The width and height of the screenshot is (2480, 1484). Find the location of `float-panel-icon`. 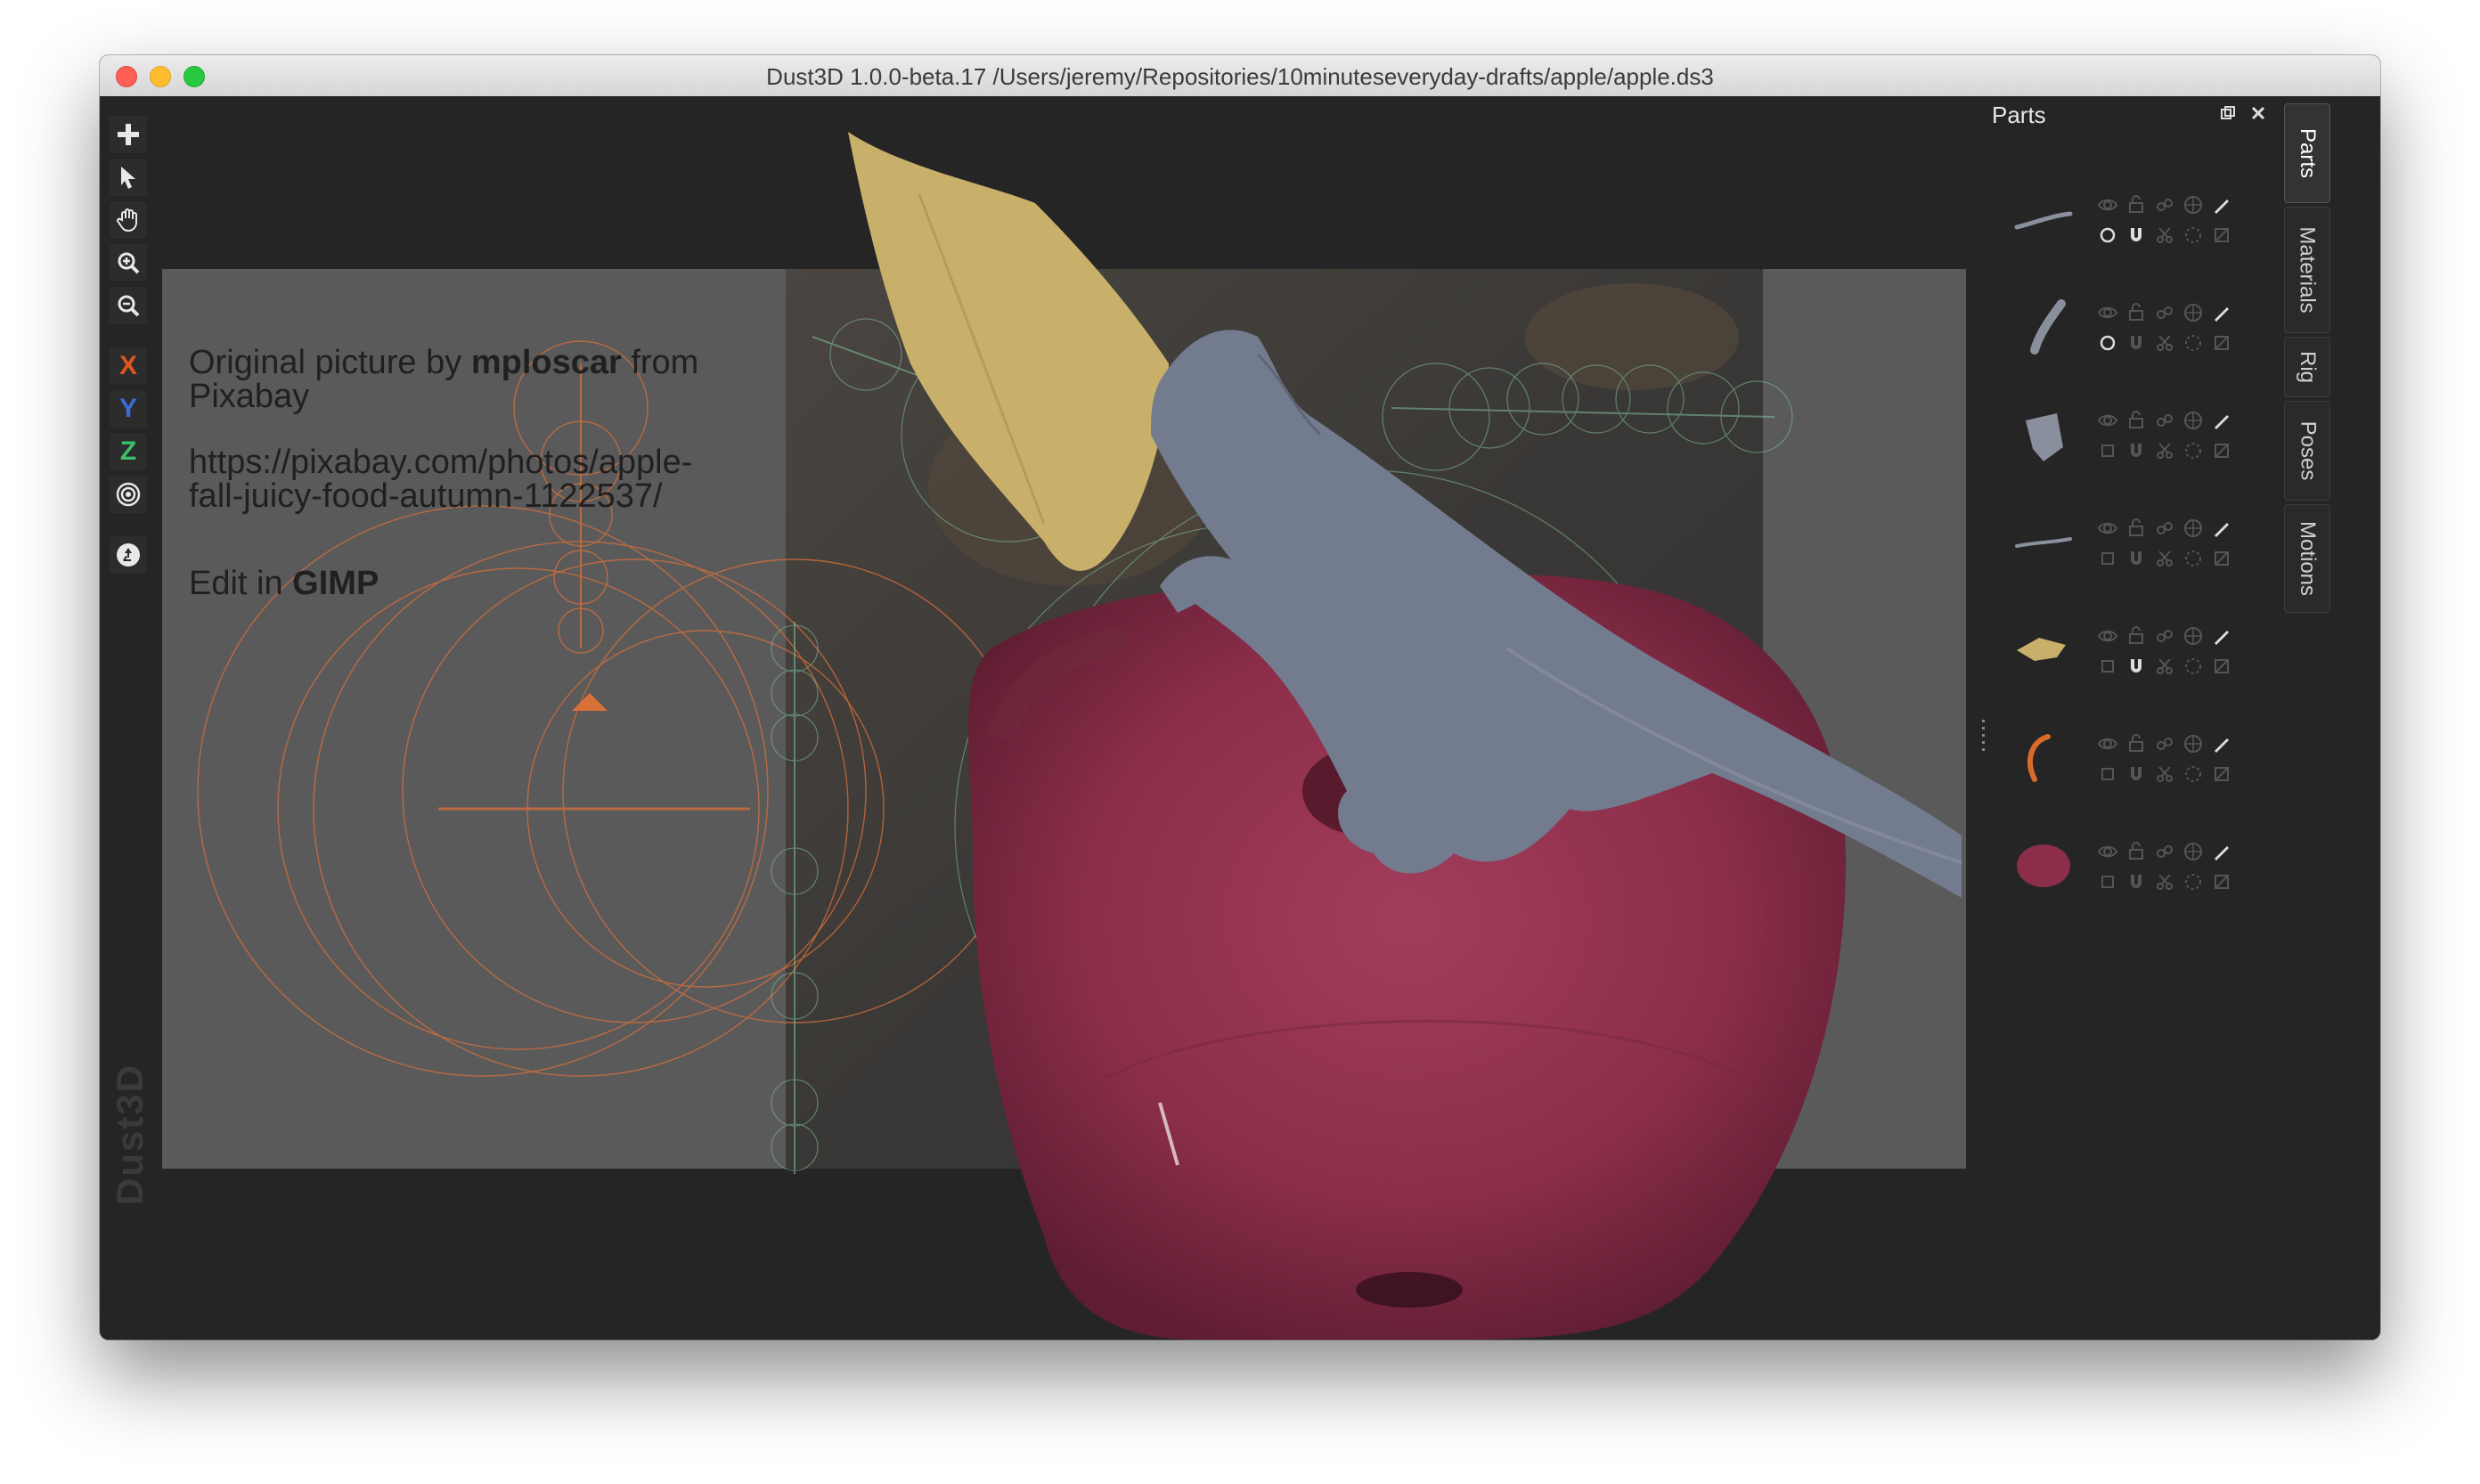

float-panel-icon is located at coordinates (2228, 113).